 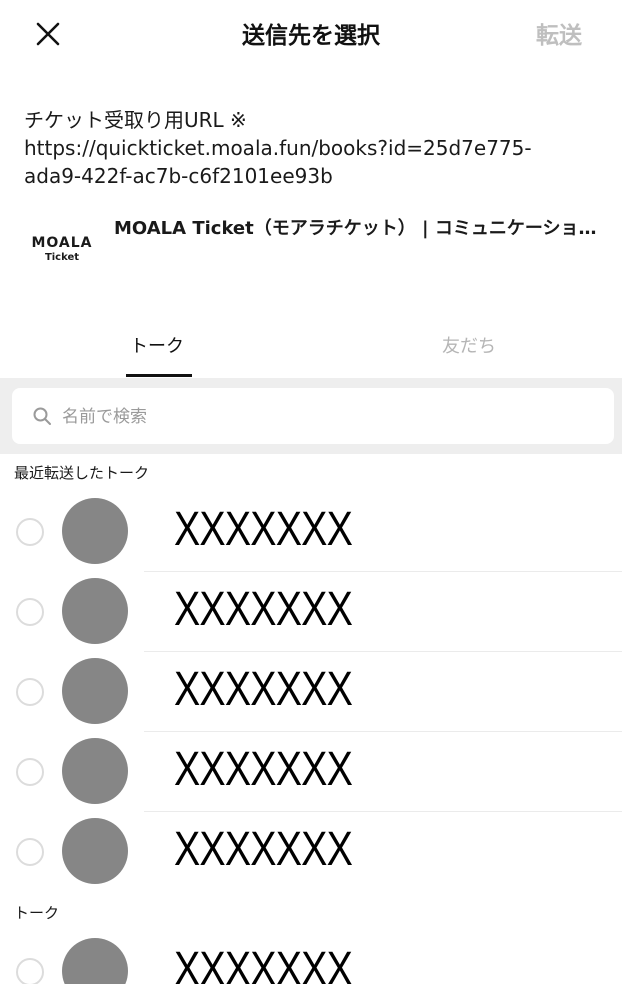 I want to click on close-button, so click(x=48, y=34).